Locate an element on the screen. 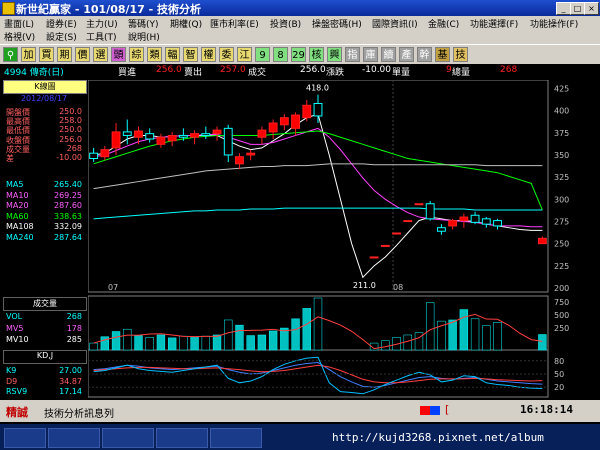 The height and width of the screenshot is (450, 600). info-value: 268 is located at coordinates (74, 148).